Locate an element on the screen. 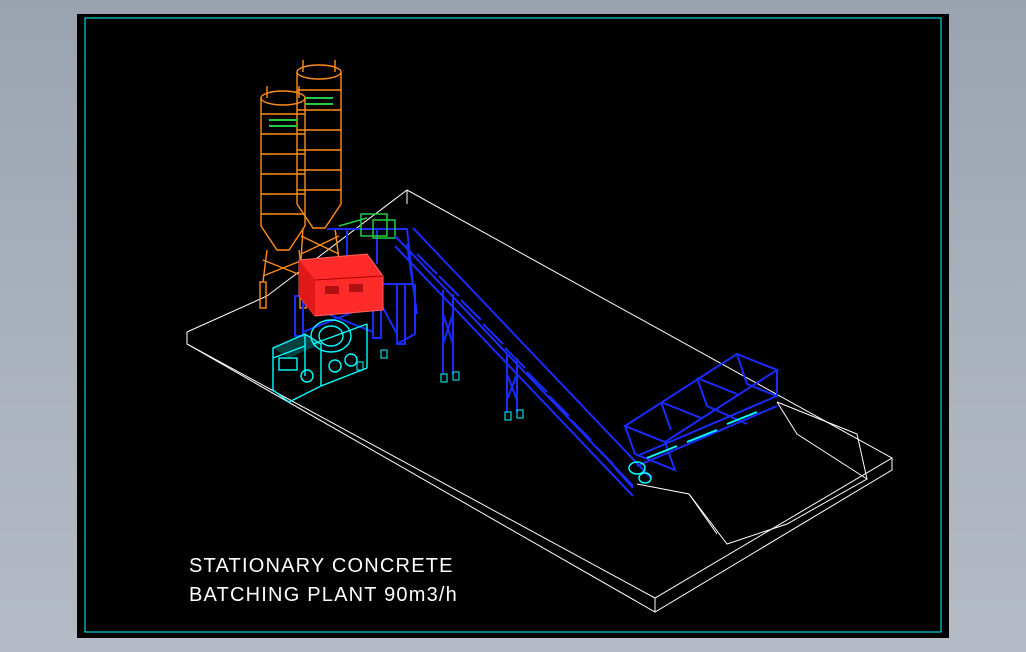 Image resolution: width=1026 pixels, height=652 pixels. aggregate-ramp is located at coordinates (752, 473).